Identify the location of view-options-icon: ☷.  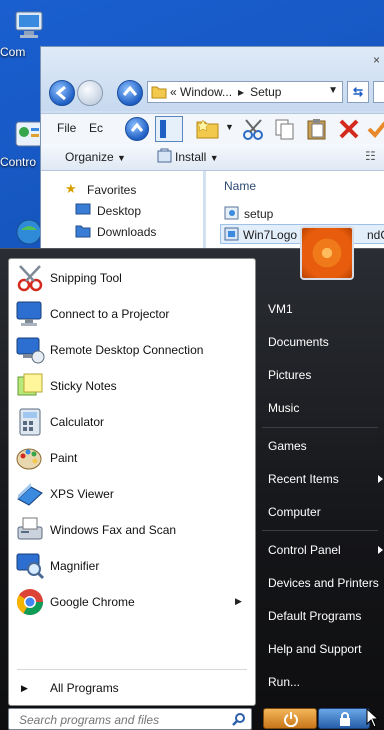
(370, 156).